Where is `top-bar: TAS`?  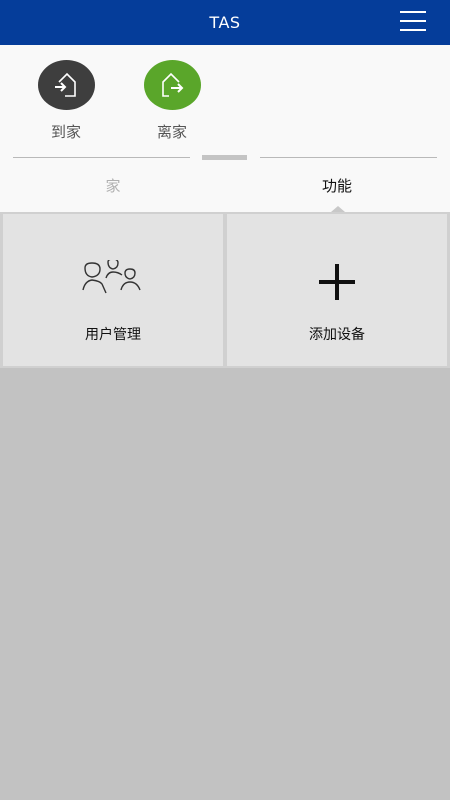 top-bar: TAS is located at coordinates (225, 22).